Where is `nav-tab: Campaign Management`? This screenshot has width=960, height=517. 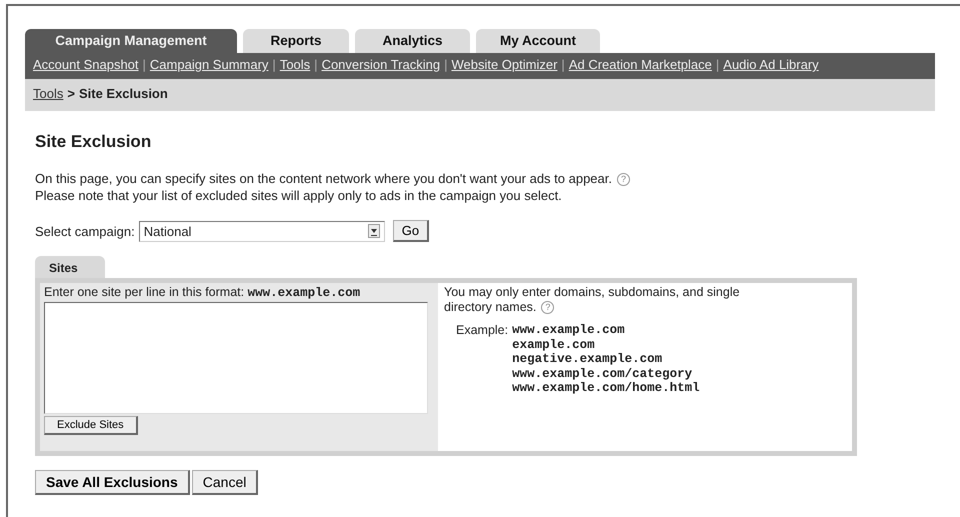 nav-tab: Campaign Management is located at coordinates (131, 41).